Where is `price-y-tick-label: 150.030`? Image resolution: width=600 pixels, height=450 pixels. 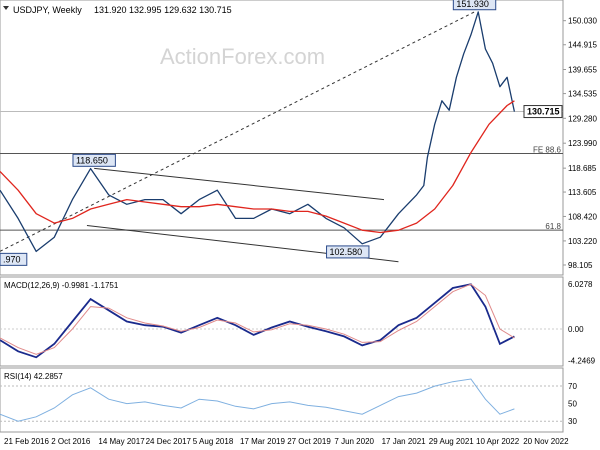 price-y-tick-label: 150.030 is located at coordinates (582, 21).